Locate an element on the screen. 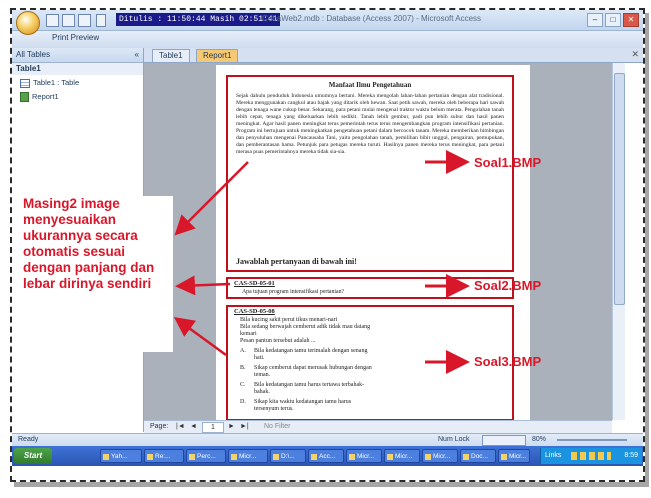 The image size is (651, 498). label-soal2: Soal2.BMP is located at coordinates (508, 285).